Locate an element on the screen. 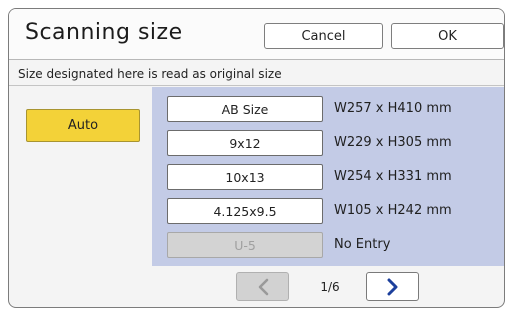 This screenshot has height=315, width=515. size-row: 9x12 W229 x H305 mm is located at coordinates (335, 143).